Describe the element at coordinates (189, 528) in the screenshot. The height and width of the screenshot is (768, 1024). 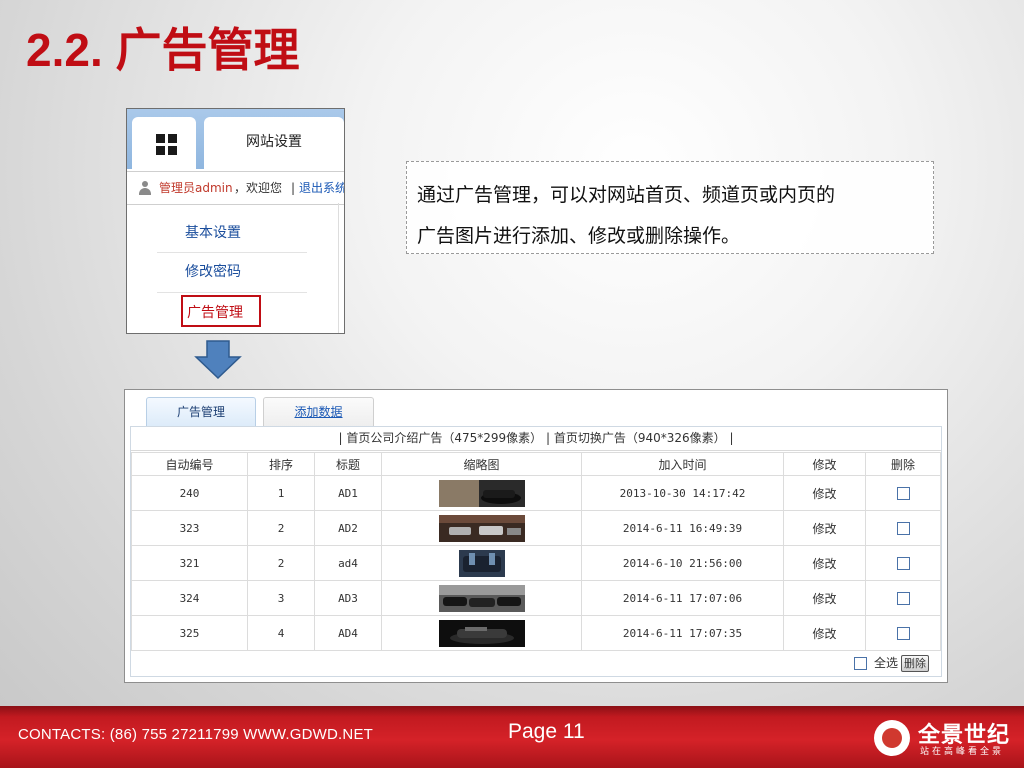
I see `cell-id: 323` at that location.